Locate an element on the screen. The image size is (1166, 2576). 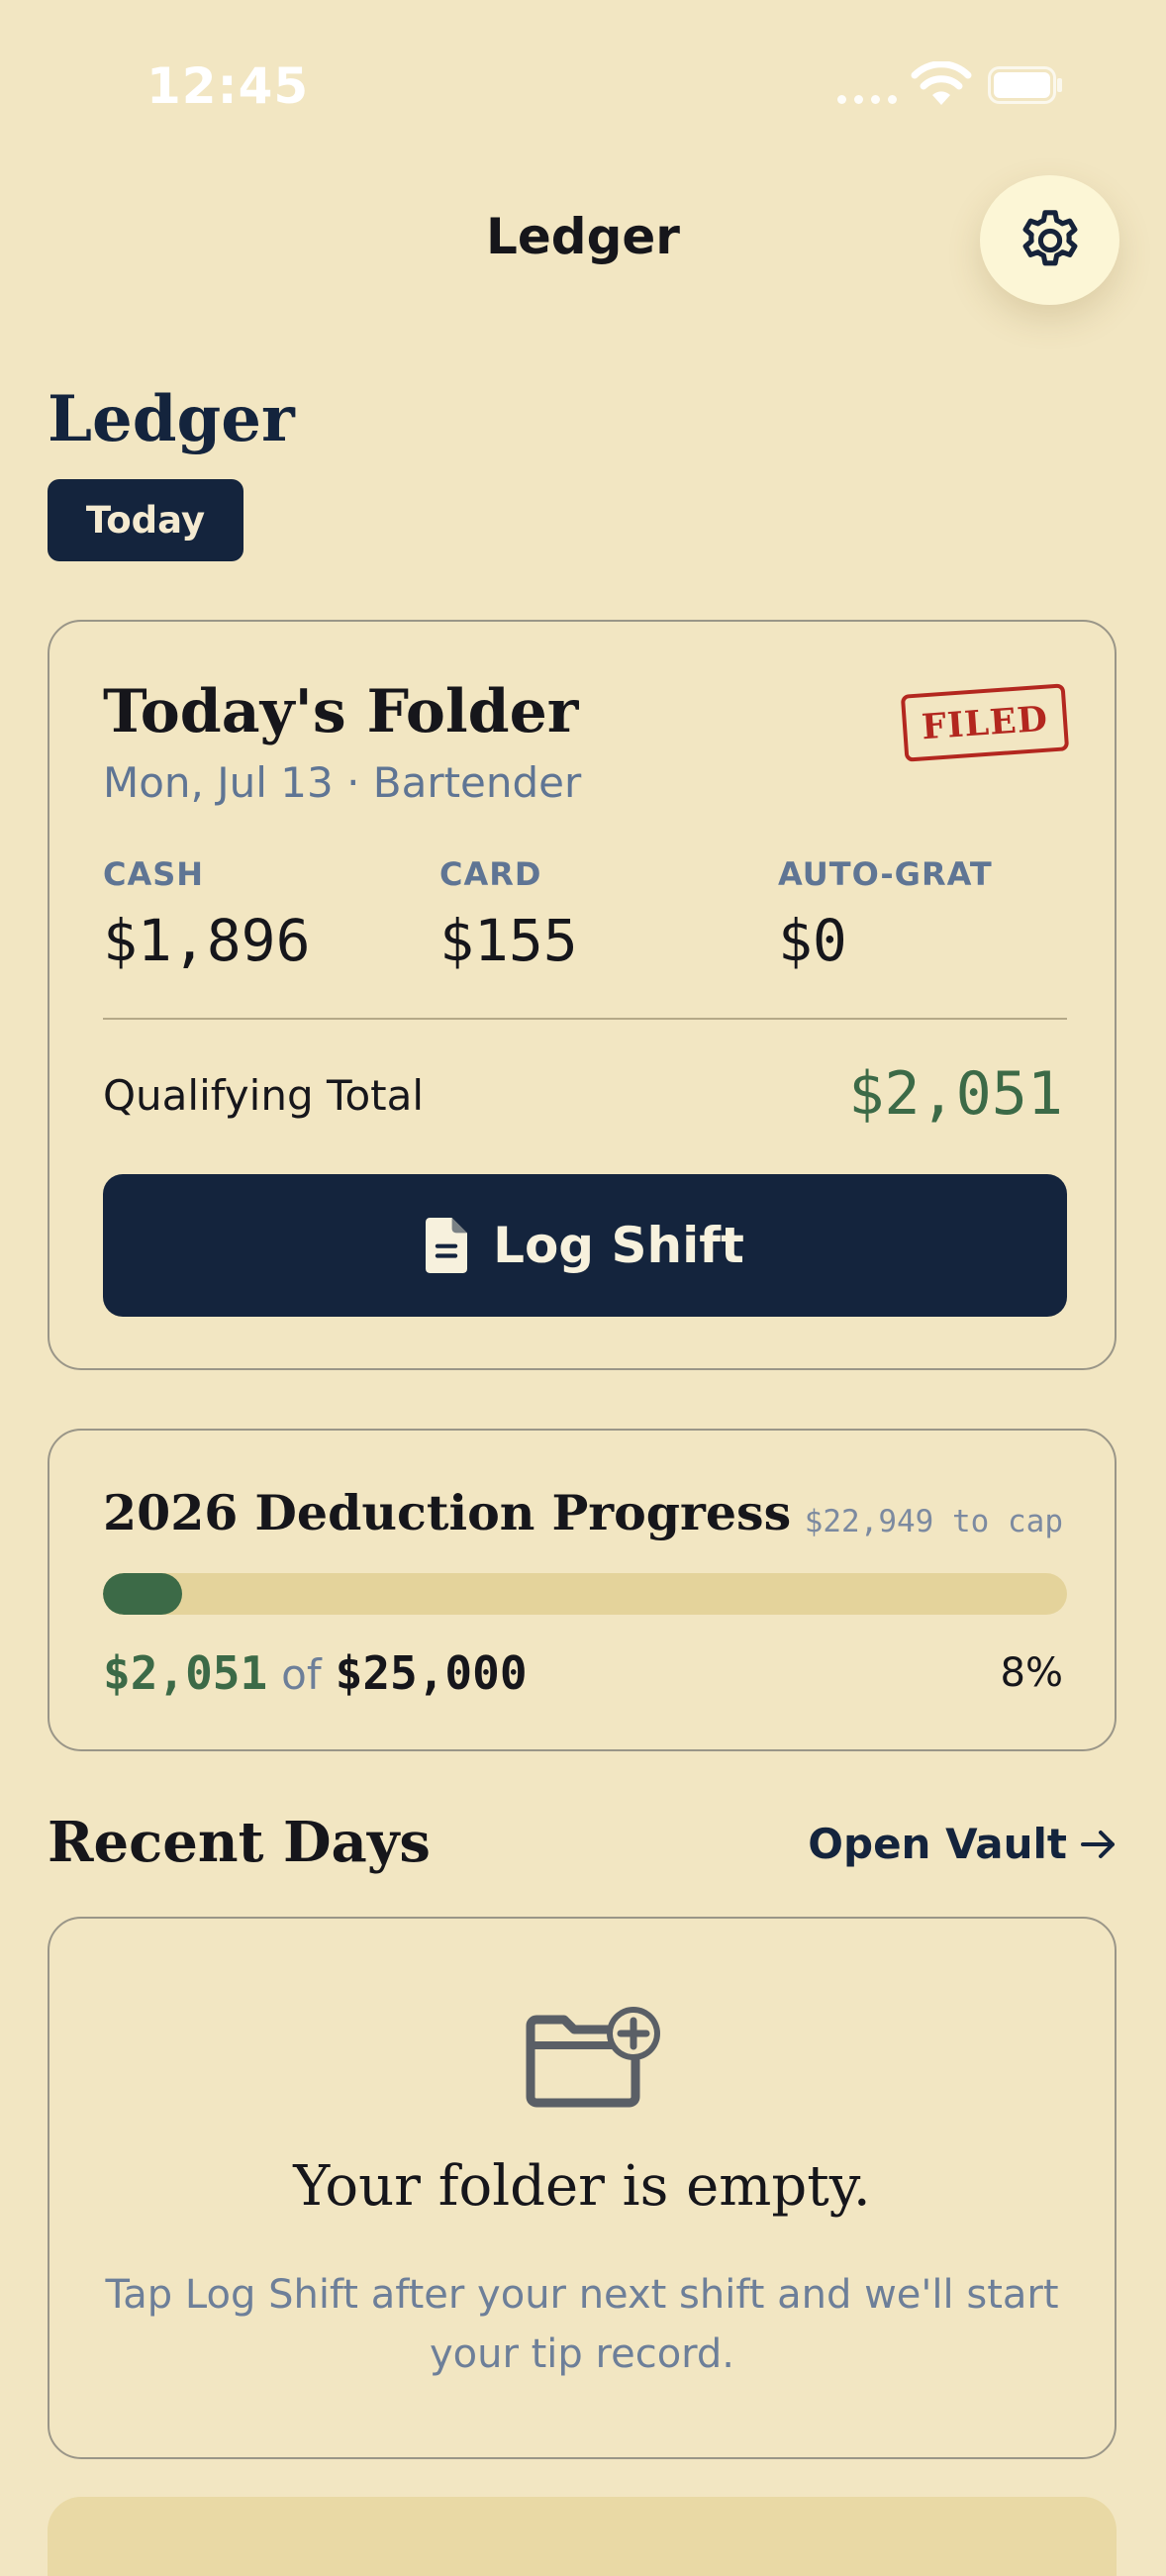
divider is located at coordinates (585, 1019).